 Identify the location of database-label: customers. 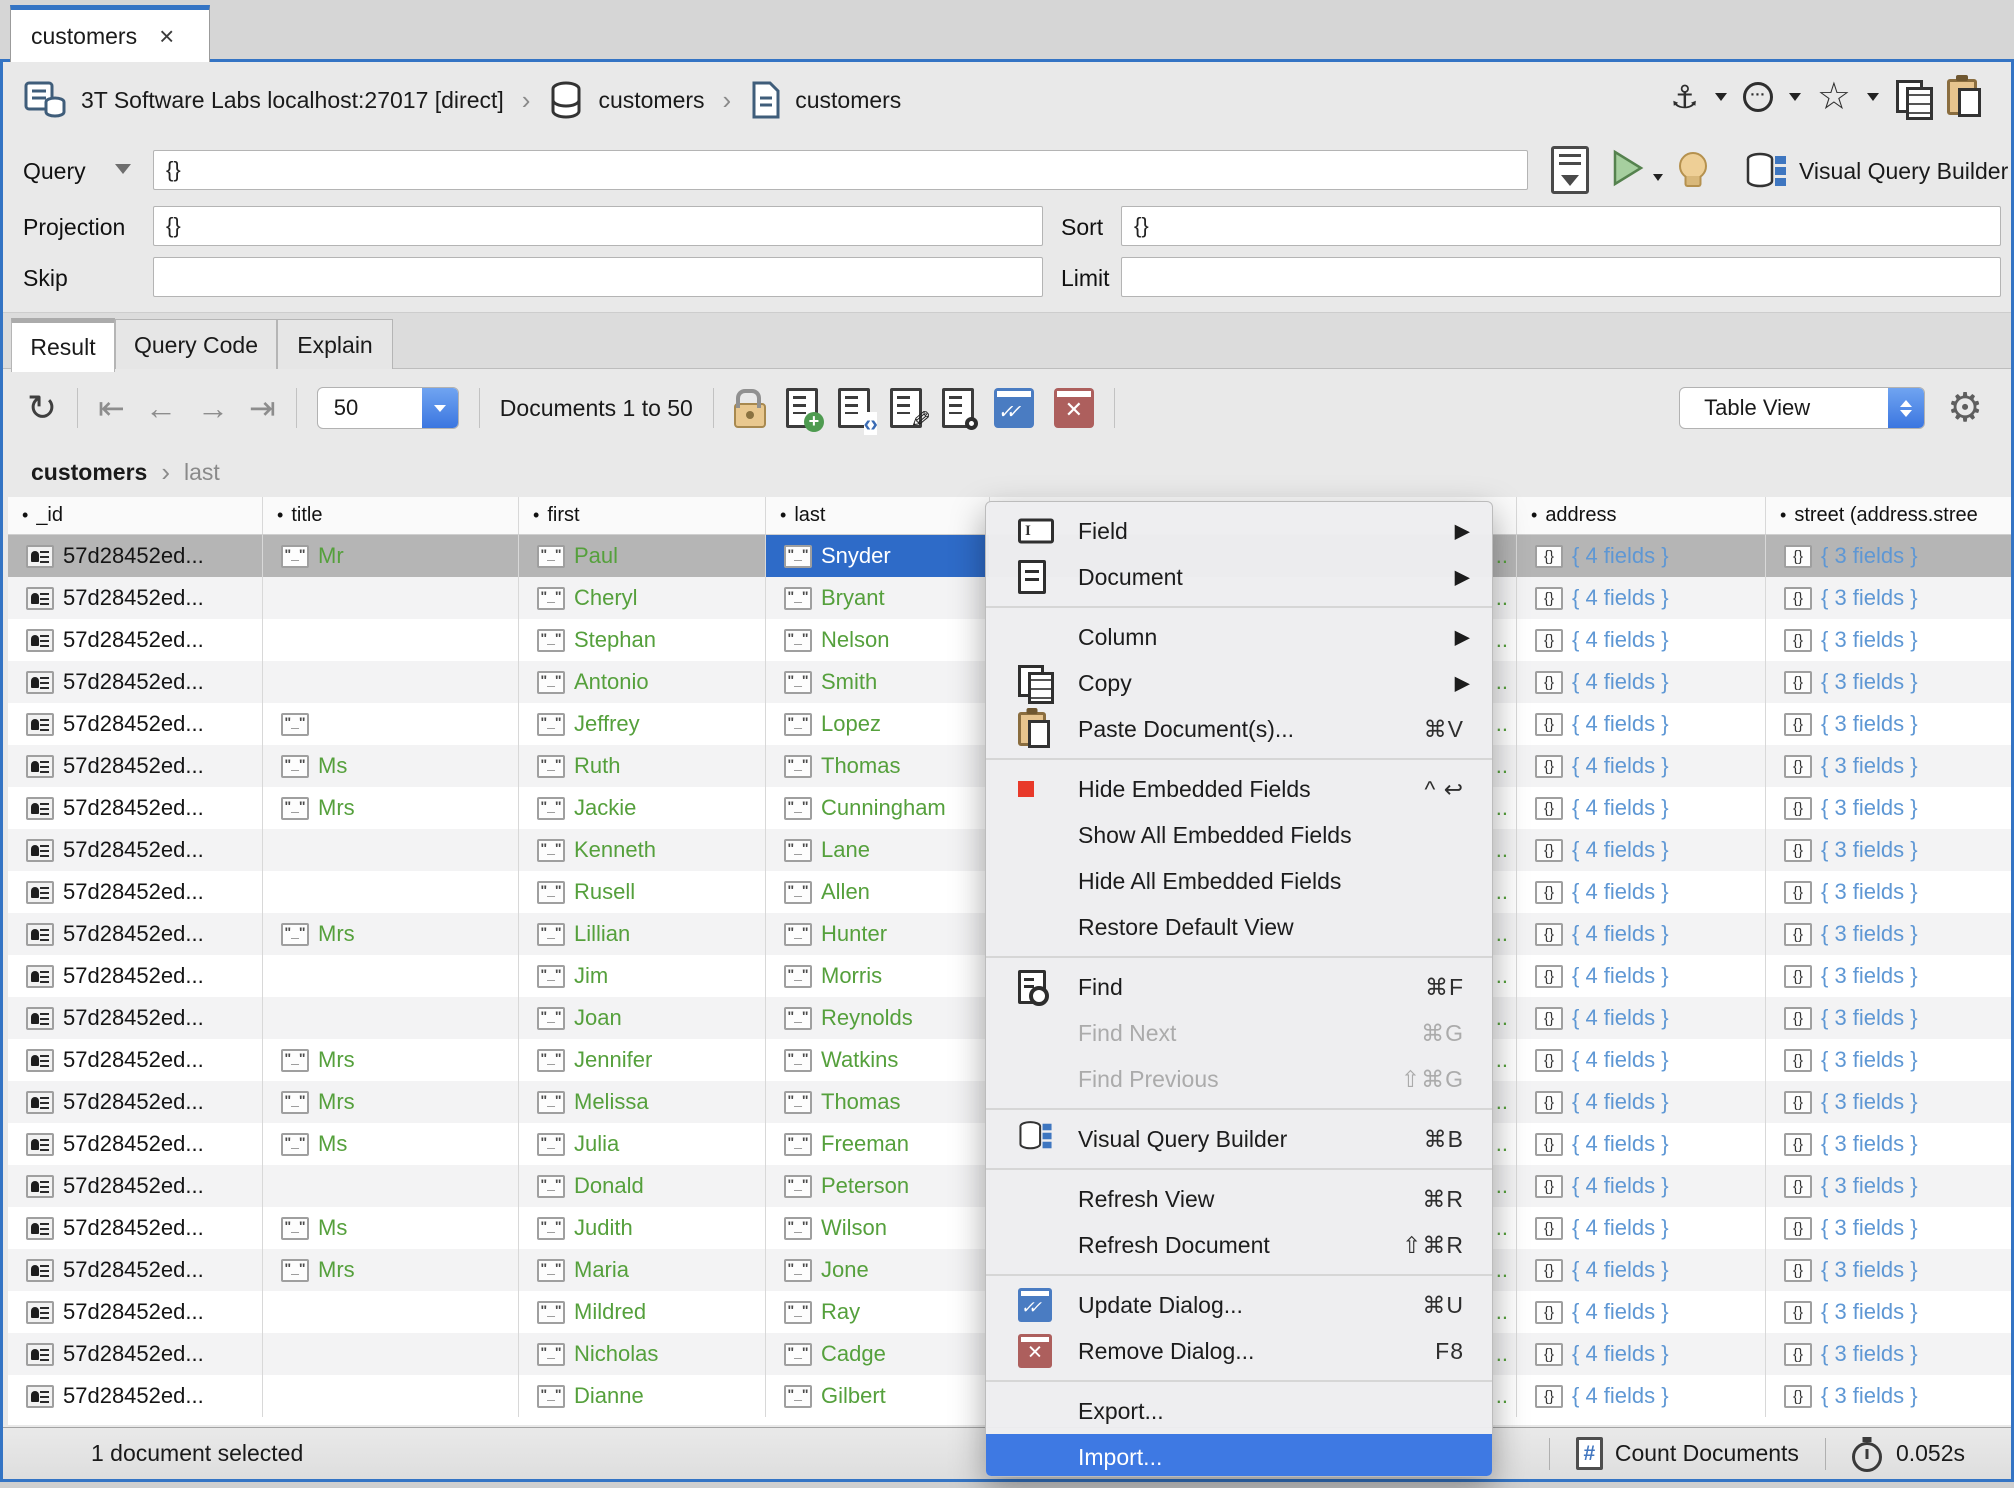
(651, 100).